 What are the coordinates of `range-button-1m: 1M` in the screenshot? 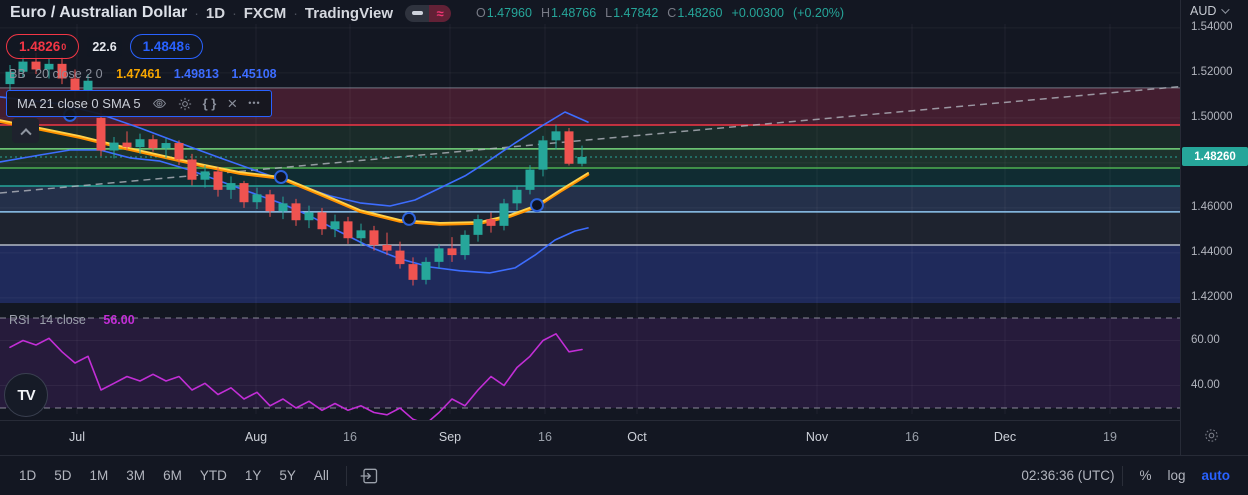 It's located at (99, 475).